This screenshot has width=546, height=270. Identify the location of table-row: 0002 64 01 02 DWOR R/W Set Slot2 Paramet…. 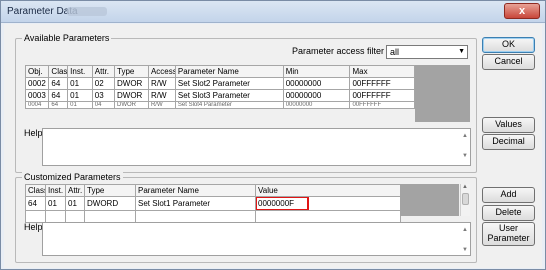
(219, 83).